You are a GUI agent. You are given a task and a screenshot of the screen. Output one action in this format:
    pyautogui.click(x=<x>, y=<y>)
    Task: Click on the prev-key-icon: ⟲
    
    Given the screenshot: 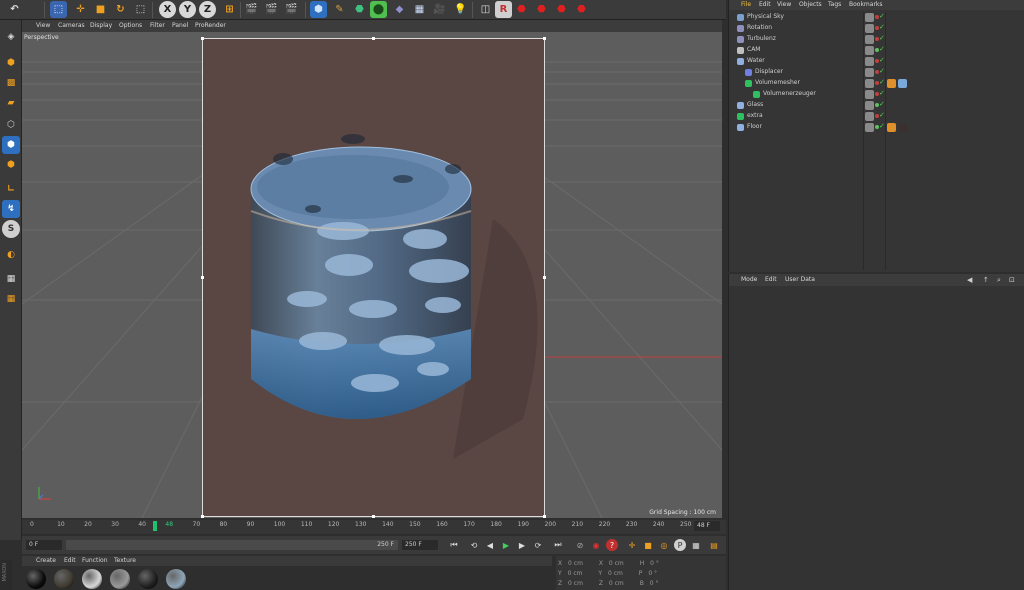 What is the action you would take?
    pyautogui.click(x=474, y=545)
    